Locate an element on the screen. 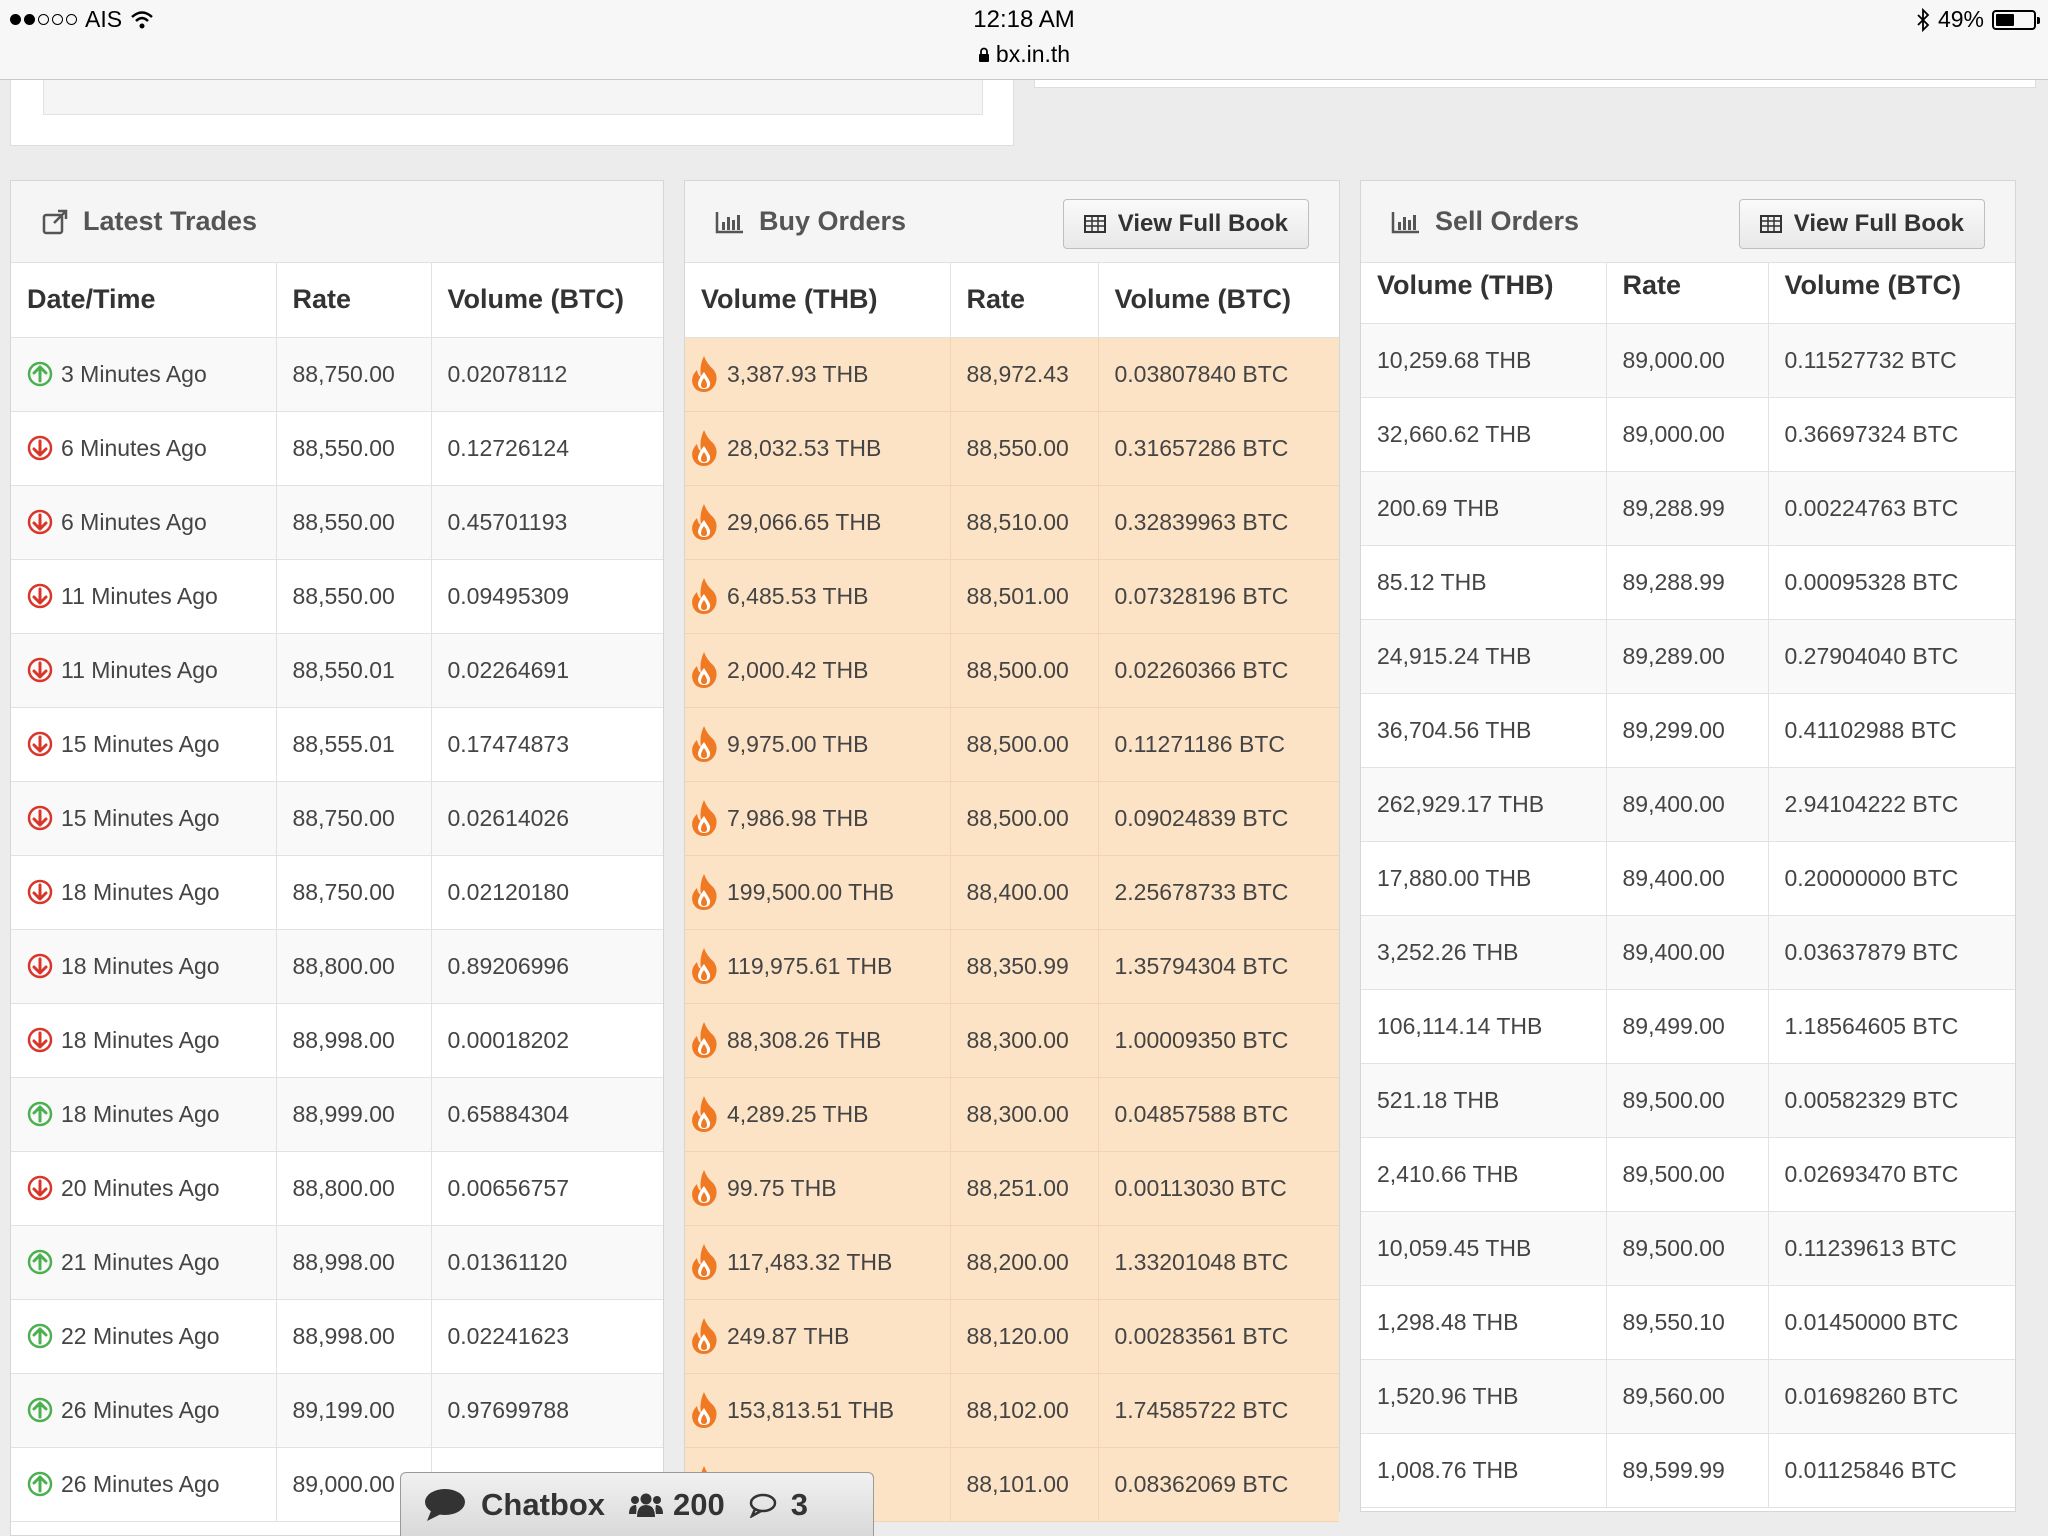  sell-volume-btc: 1.18564605 BTC is located at coordinates (1891, 1026).